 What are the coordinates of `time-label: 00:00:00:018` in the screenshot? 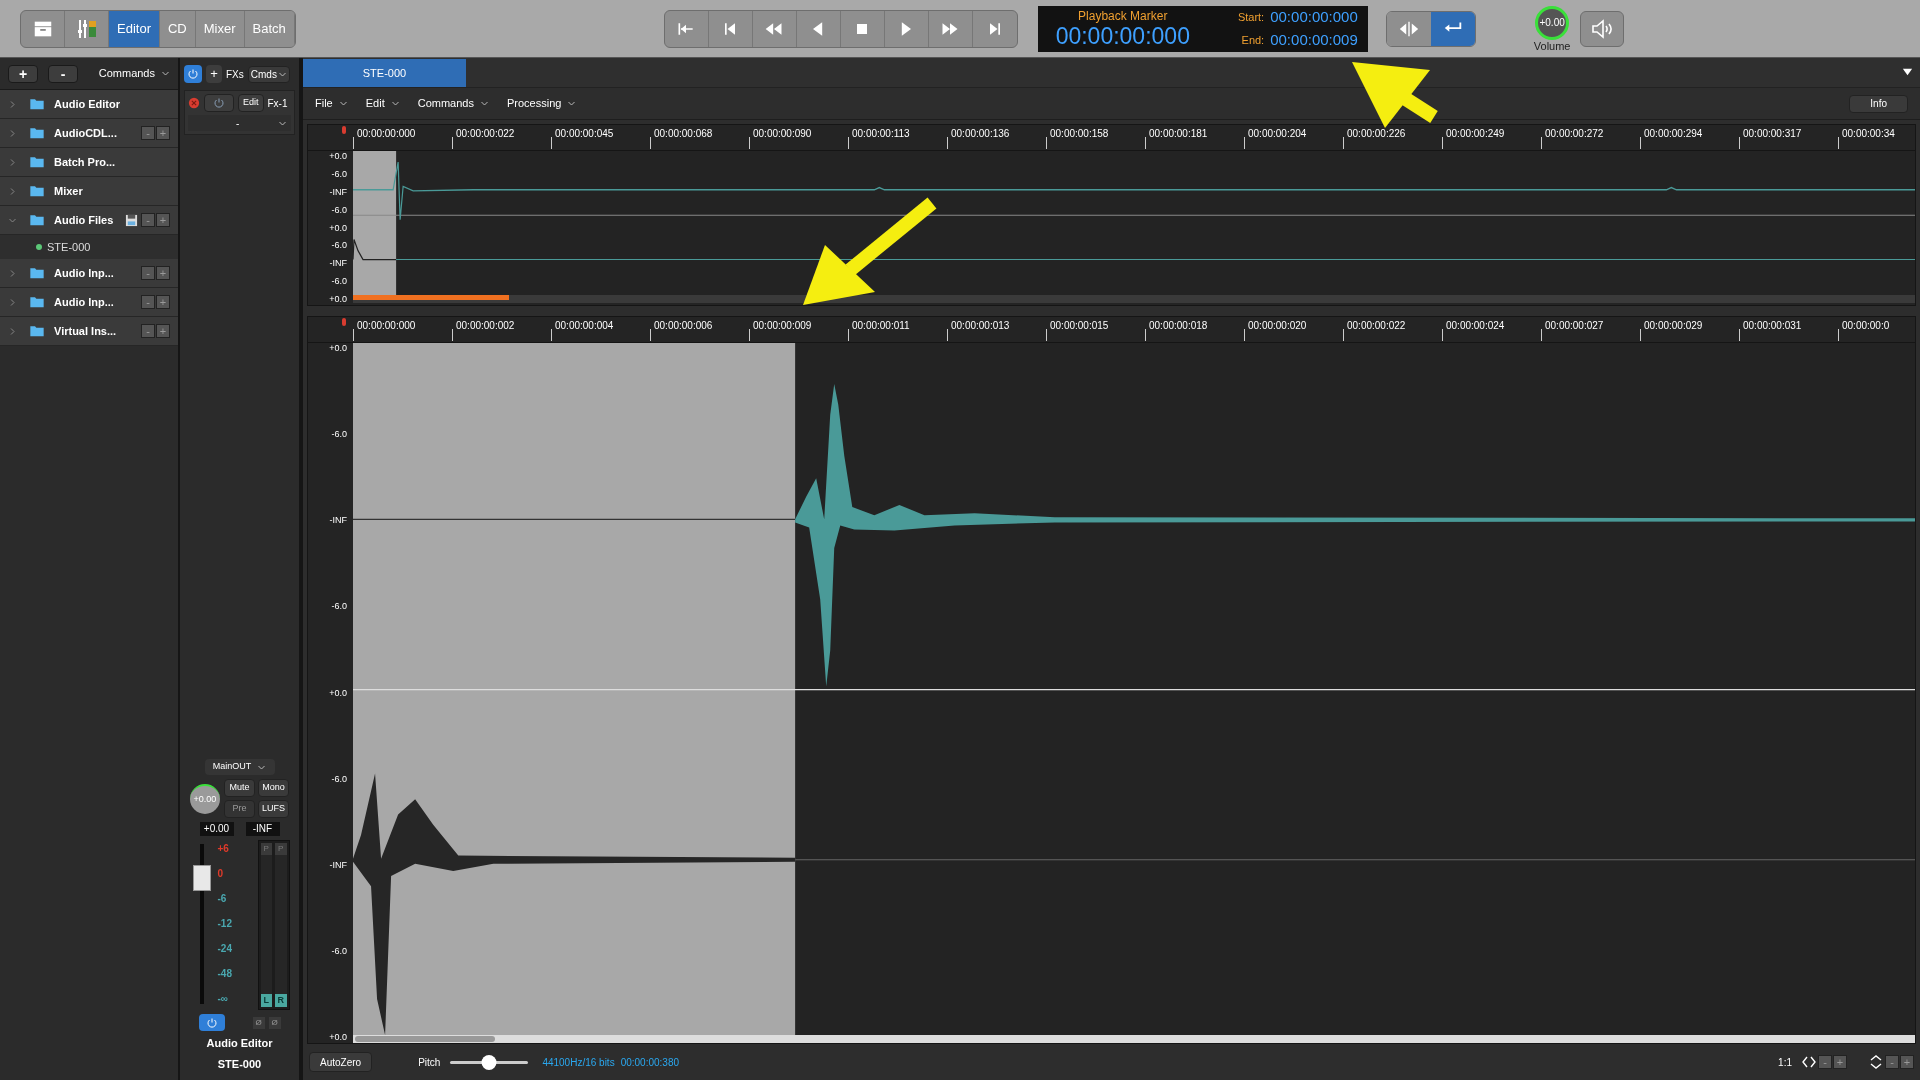 It's located at (1178, 325).